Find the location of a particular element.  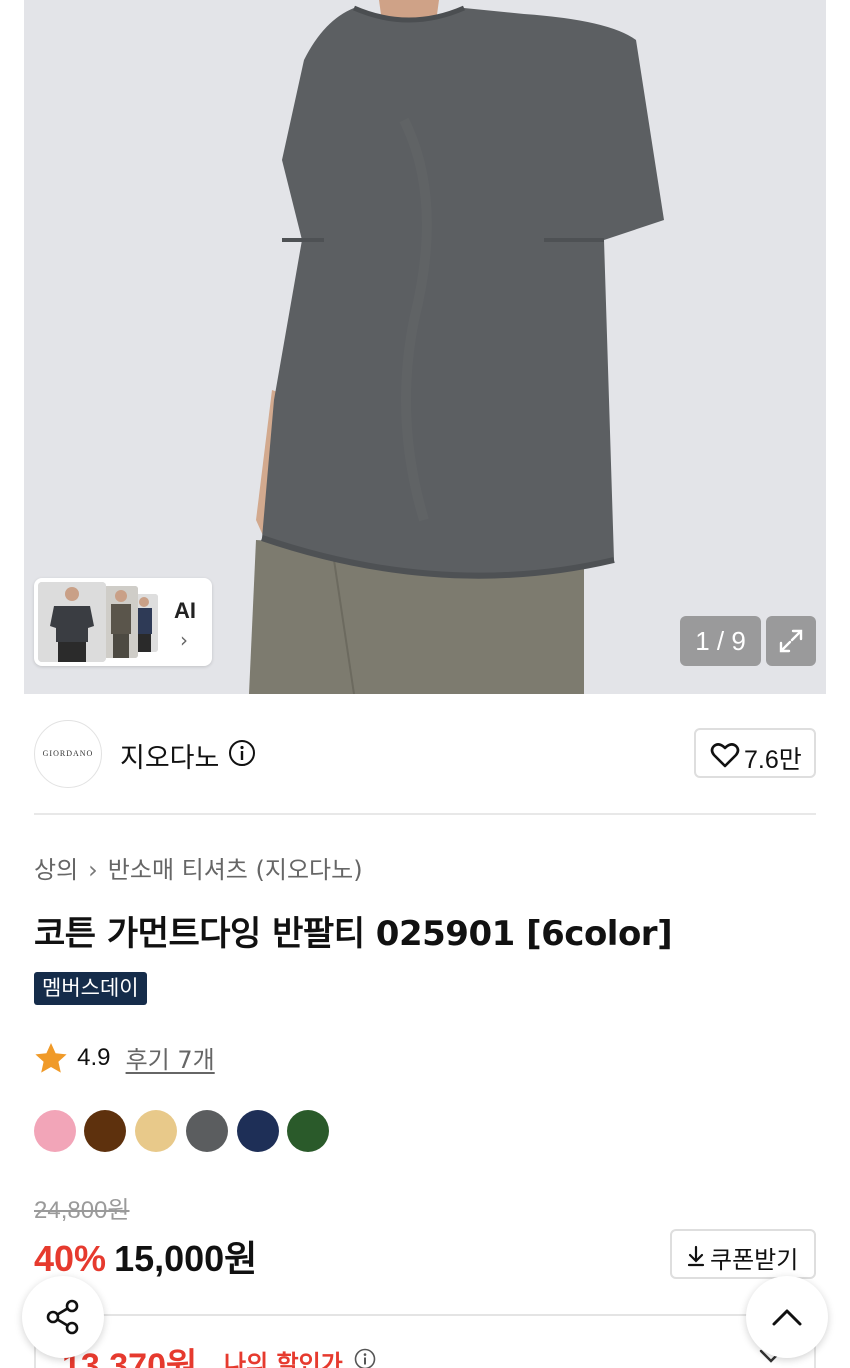

brand-logo: GIORDANO is located at coordinates (68, 754).